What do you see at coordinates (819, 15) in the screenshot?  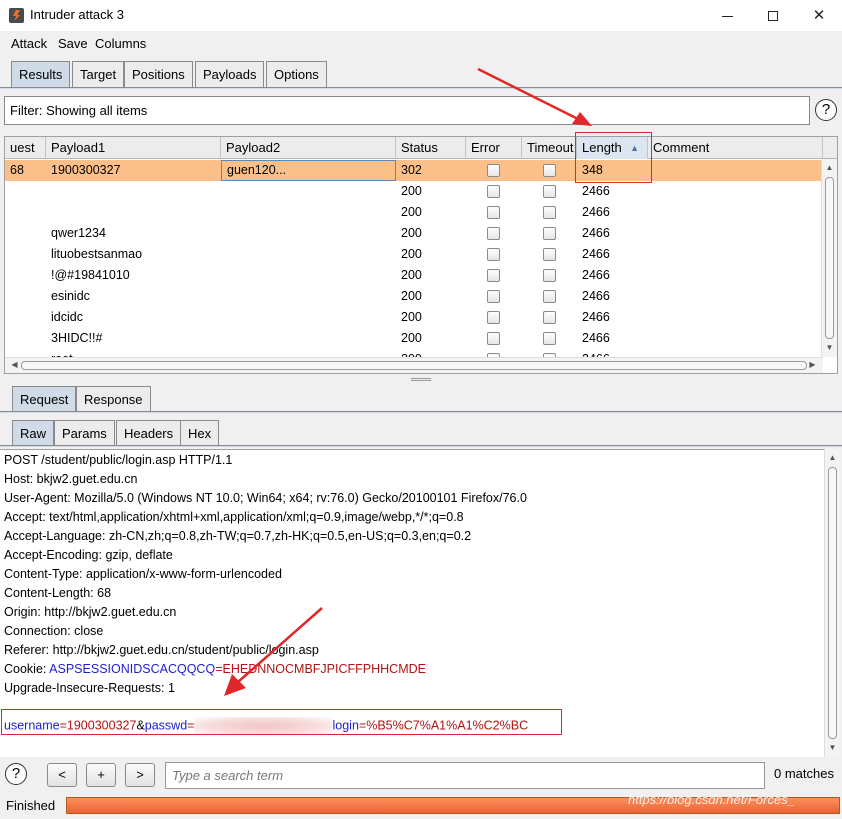 I see `close-button: ✕` at bounding box center [819, 15].